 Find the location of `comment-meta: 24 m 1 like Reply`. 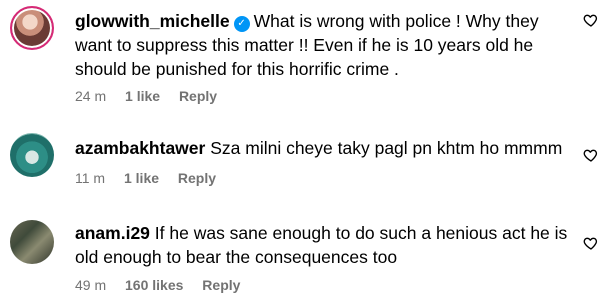

comment-meta: 24 m 1 like Reply is located at coordinates (153, 96).